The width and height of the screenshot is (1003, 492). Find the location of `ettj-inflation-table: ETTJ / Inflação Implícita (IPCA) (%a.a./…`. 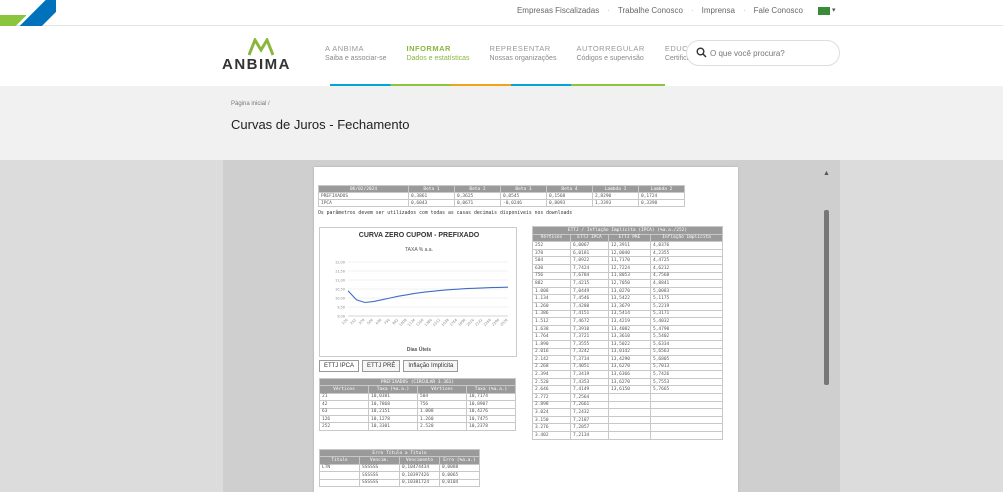

ettj-inflation-table: ETTJ / Inflação Implícita (IPCA) (%a.a./… is located at coordinates (627, 333).